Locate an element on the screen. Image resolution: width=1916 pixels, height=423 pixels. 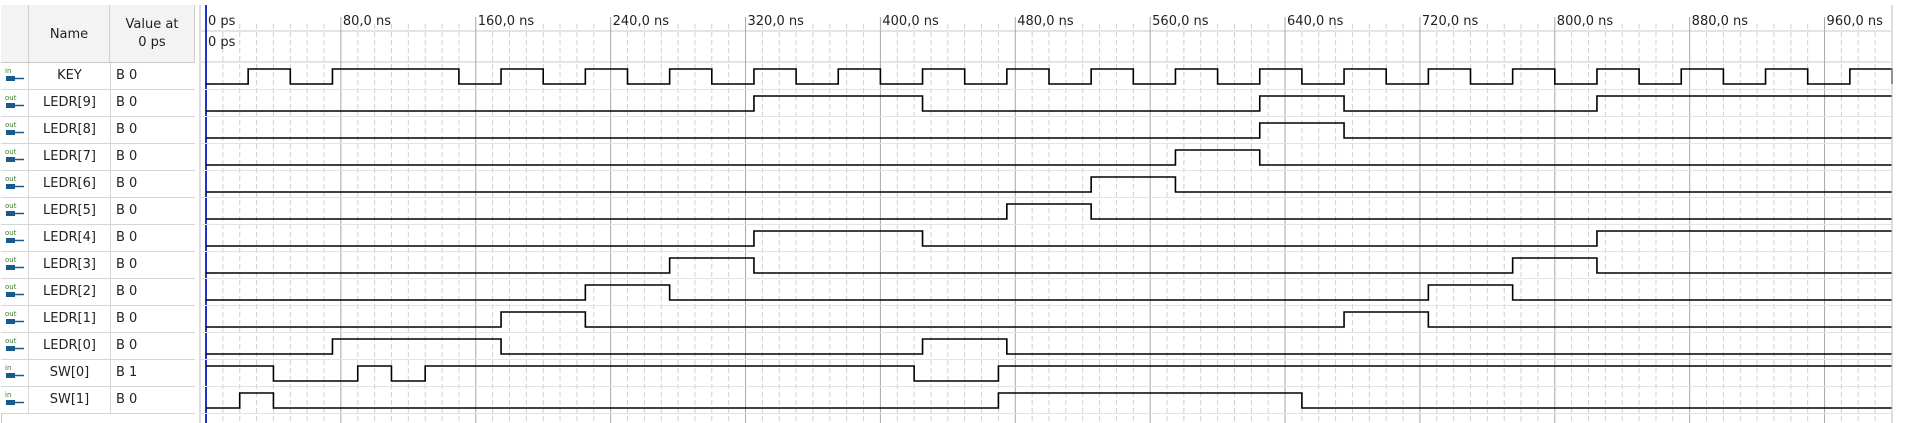
time-tick-label: 880,0 ns is located at coordinates (1720, 21).